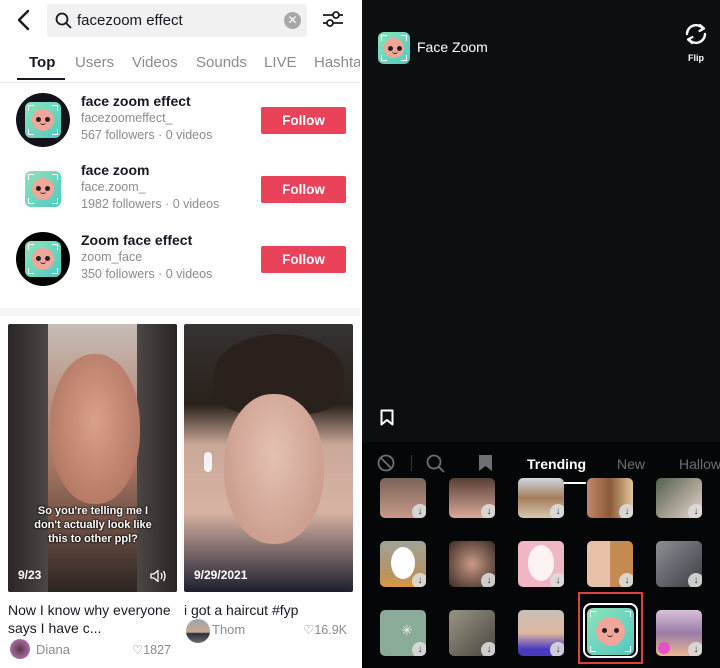 The height and width of the screenshot is (668, 720). What do you see at coordinates (221, 575) in the screenshot?
I see `video-date: 9/29/2021` at bounding box center [221, 575].